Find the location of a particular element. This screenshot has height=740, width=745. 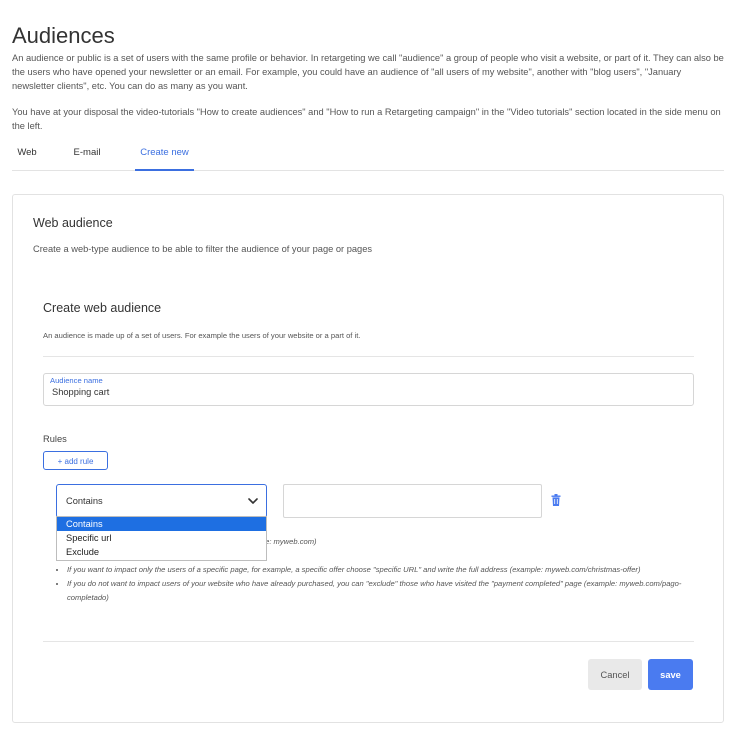

option-exclude: Exclude is located at coordinates (161, 552).